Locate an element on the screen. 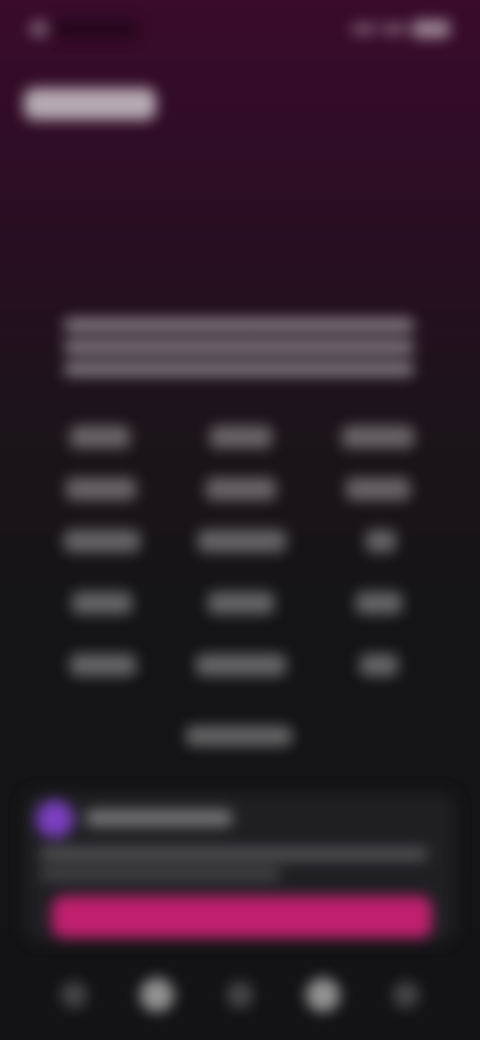  nav-library is located at coordinates (157, 995).